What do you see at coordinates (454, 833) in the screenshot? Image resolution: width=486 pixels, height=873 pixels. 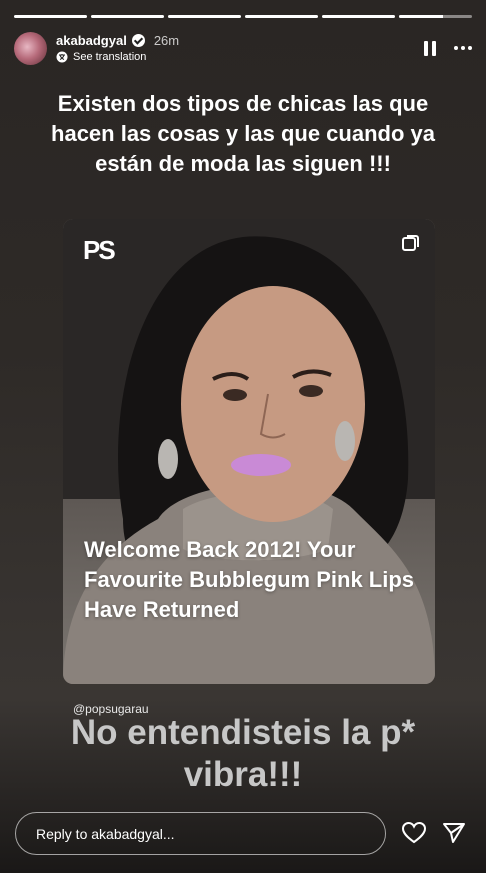 I see `send-icon` at bounding box center [454, 833].